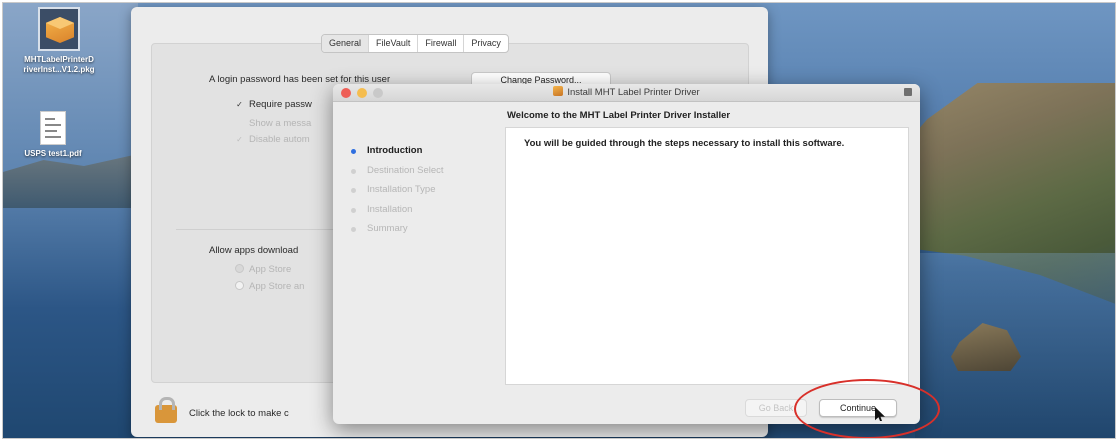 Image resolution: width=1118 pixels, height=441 pixels. What do you see at coordinates (239, 121) in the screenshot?
I see `checkbox-icon` at bounding box center [239, 121].